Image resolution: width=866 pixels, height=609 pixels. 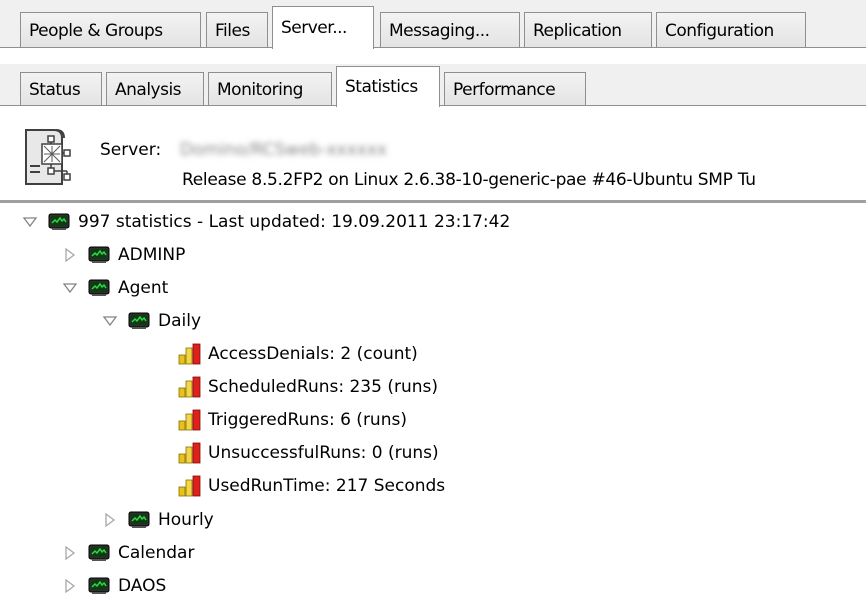 What do you see at coordinates (142, 586) in the screenshot?
I see `tree-label: DAOS` at bounding box center [142, 586].